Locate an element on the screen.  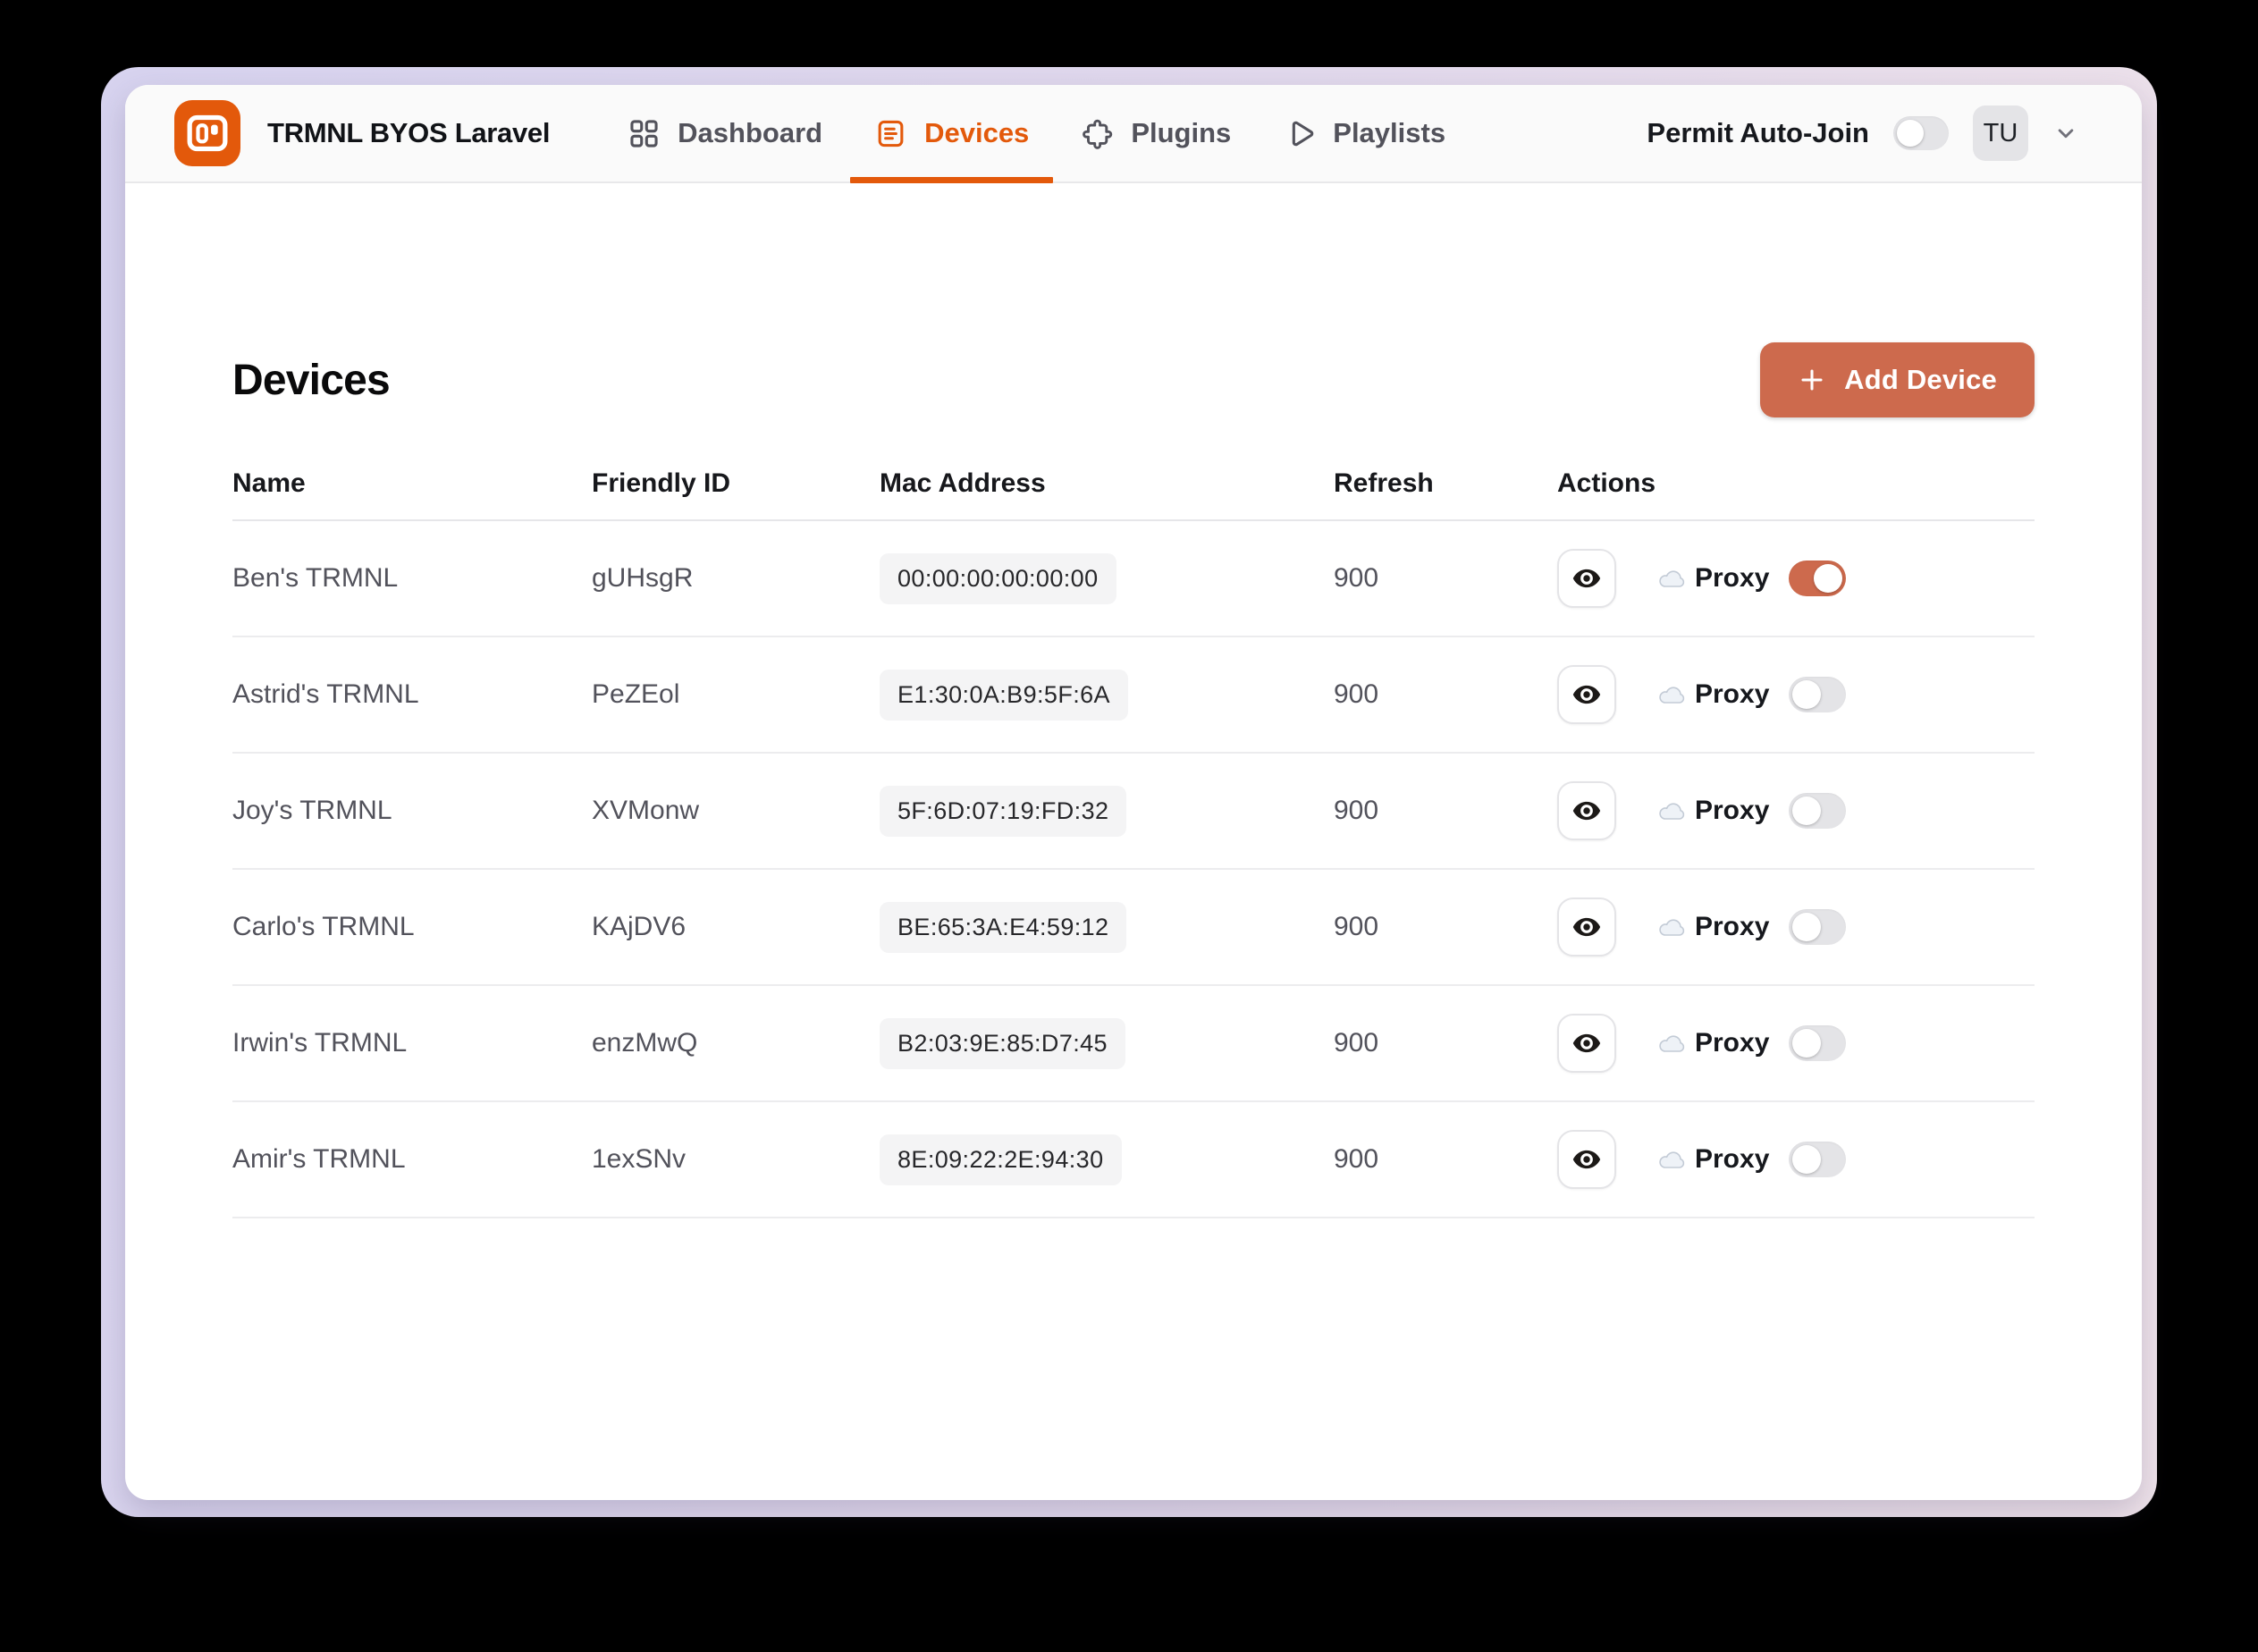
nav-item-playlists: Playlists is located at coordinates (1364, 133).